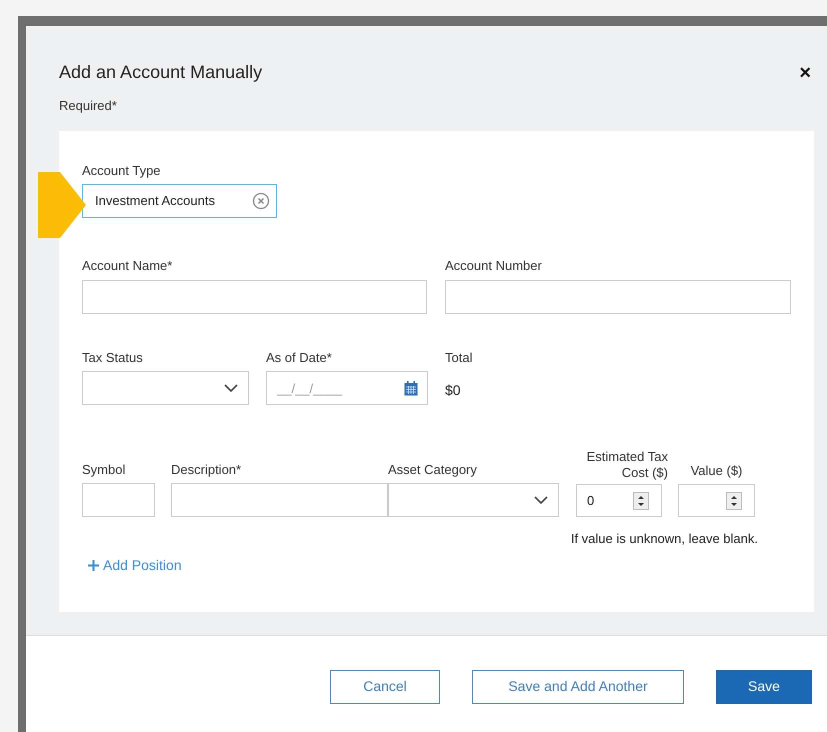  I want to click on date-field: __/__/____, so click(347, 388).